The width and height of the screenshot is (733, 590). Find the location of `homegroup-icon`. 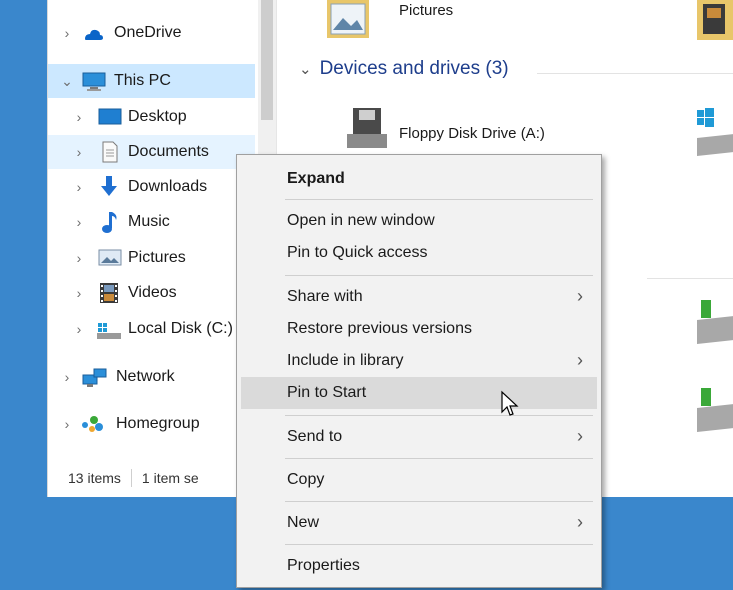

homegroup-icon is located at coordinates (91, 424).